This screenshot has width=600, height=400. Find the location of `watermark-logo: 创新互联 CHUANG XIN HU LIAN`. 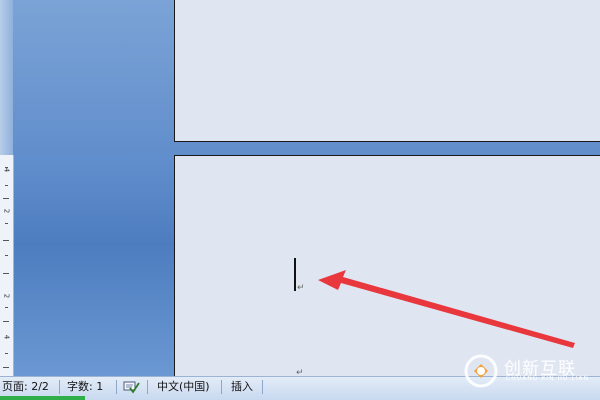

watermark-logo: 创新互联 CHUANG XIN HU LIAN is located at coordinates (529, 371).